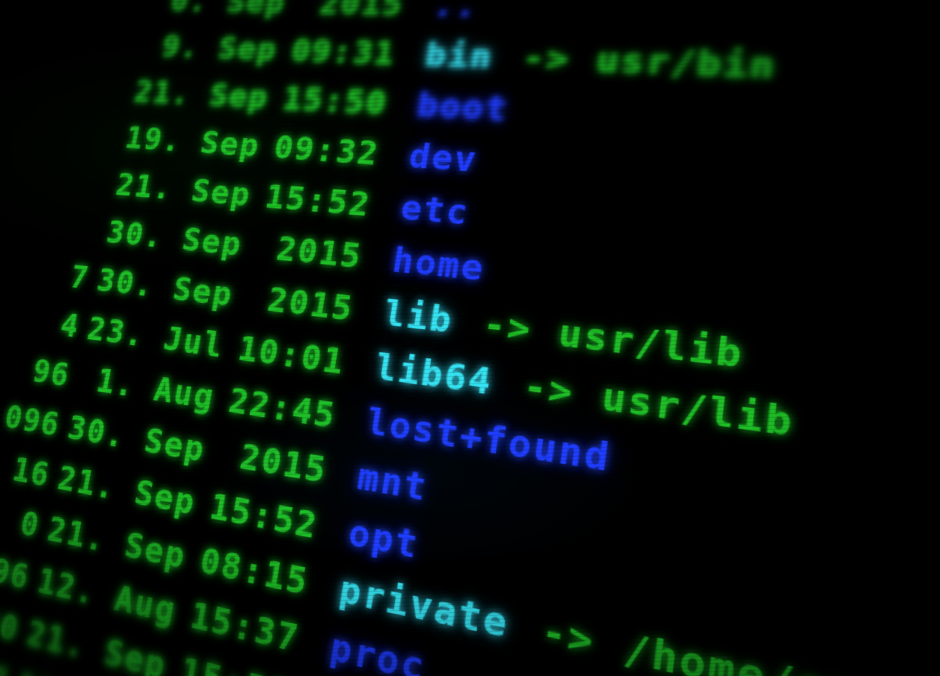  What do you see at coordinates (418, 317) in the screenshot?
I see `entry-name: lib` at bounding box center [418, 317].